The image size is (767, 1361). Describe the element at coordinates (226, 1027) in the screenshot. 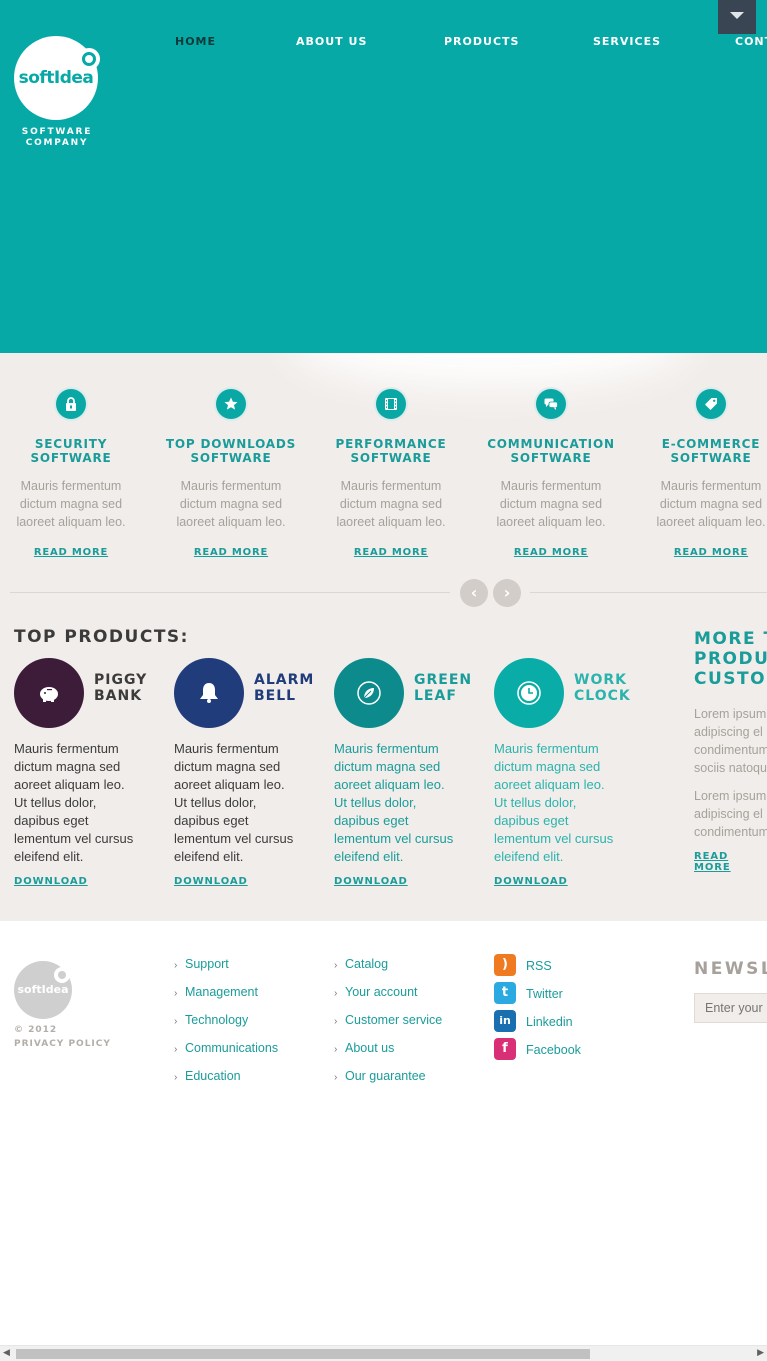

I see `footer-link: › Technology` at that location.